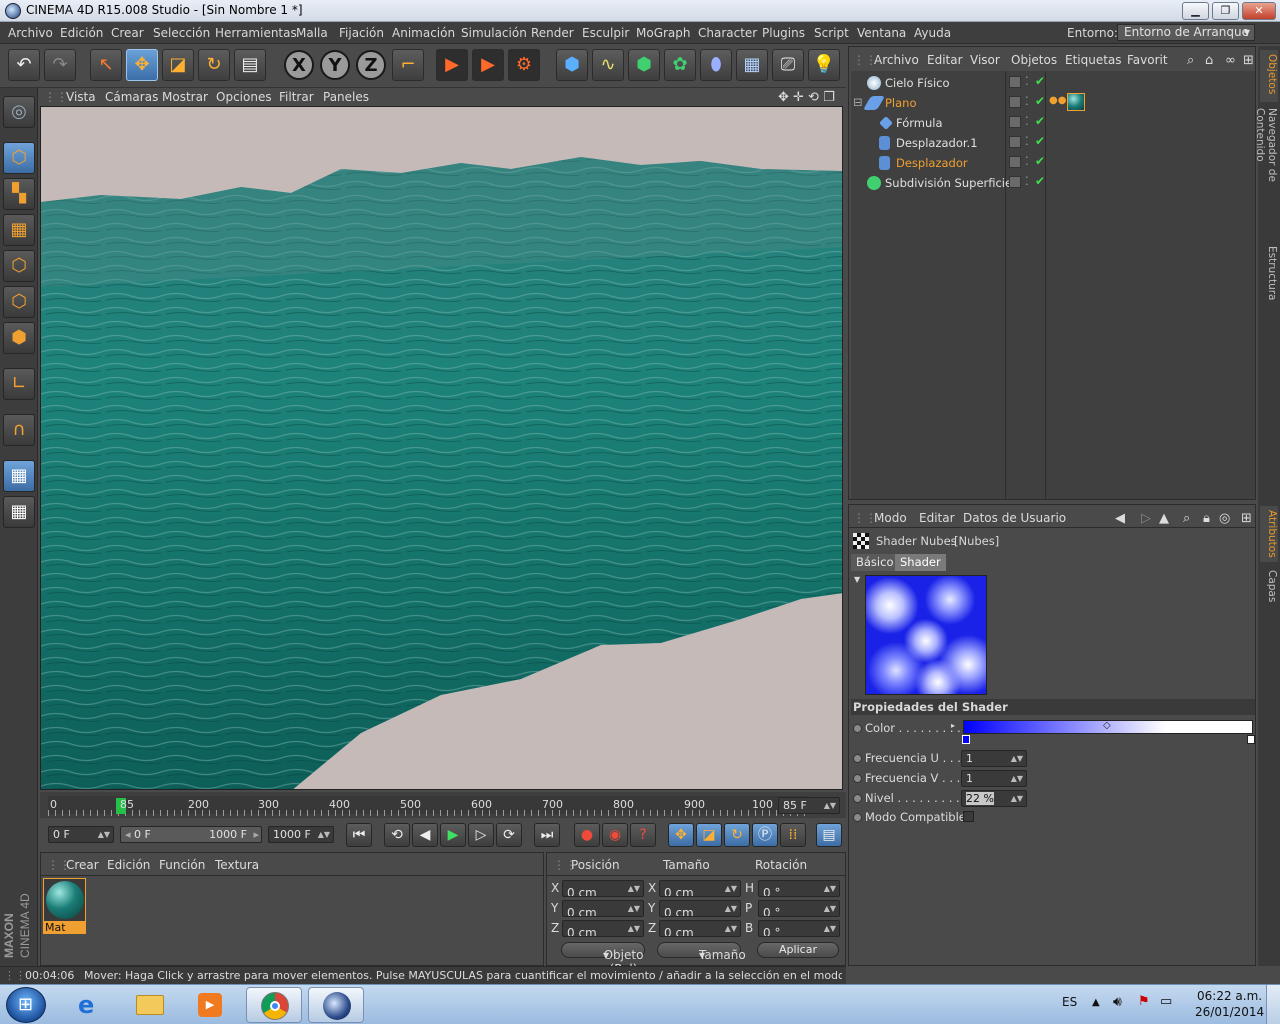  I want to click on material-menu-edicion: Edición, so click(128, 865).